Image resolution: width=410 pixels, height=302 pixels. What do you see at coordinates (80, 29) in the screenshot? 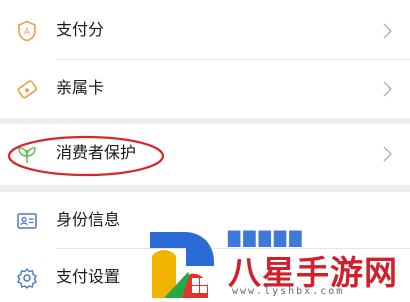
I see `menu-item-label: 支付分` at bounding box center [80, 29].